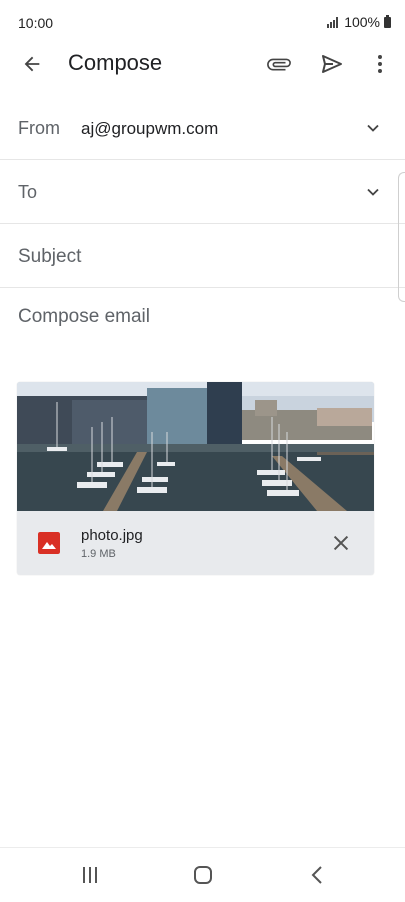 This screenshot has height=902, width=405. Describe the element at coordinates (36, 23) in the screenshot. I see `status-time: 10:00` at that location.